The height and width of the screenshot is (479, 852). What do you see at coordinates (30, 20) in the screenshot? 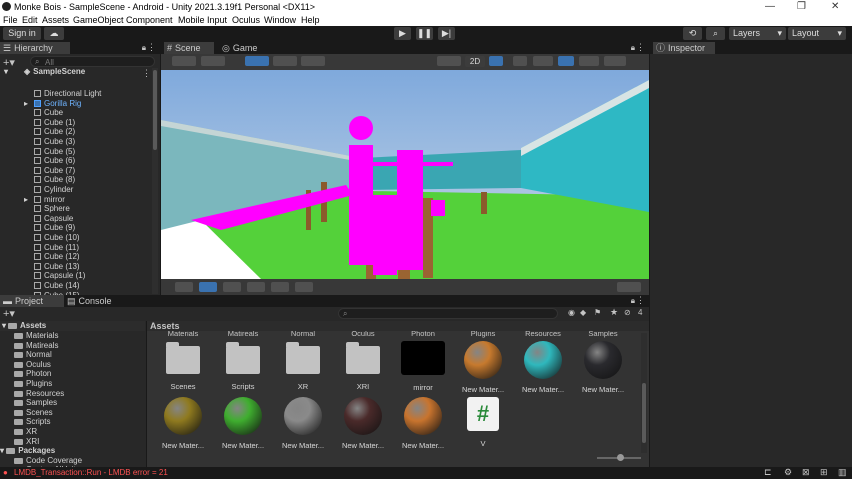
I see `menu-edit: Edit` at bounding box center [30, 20].